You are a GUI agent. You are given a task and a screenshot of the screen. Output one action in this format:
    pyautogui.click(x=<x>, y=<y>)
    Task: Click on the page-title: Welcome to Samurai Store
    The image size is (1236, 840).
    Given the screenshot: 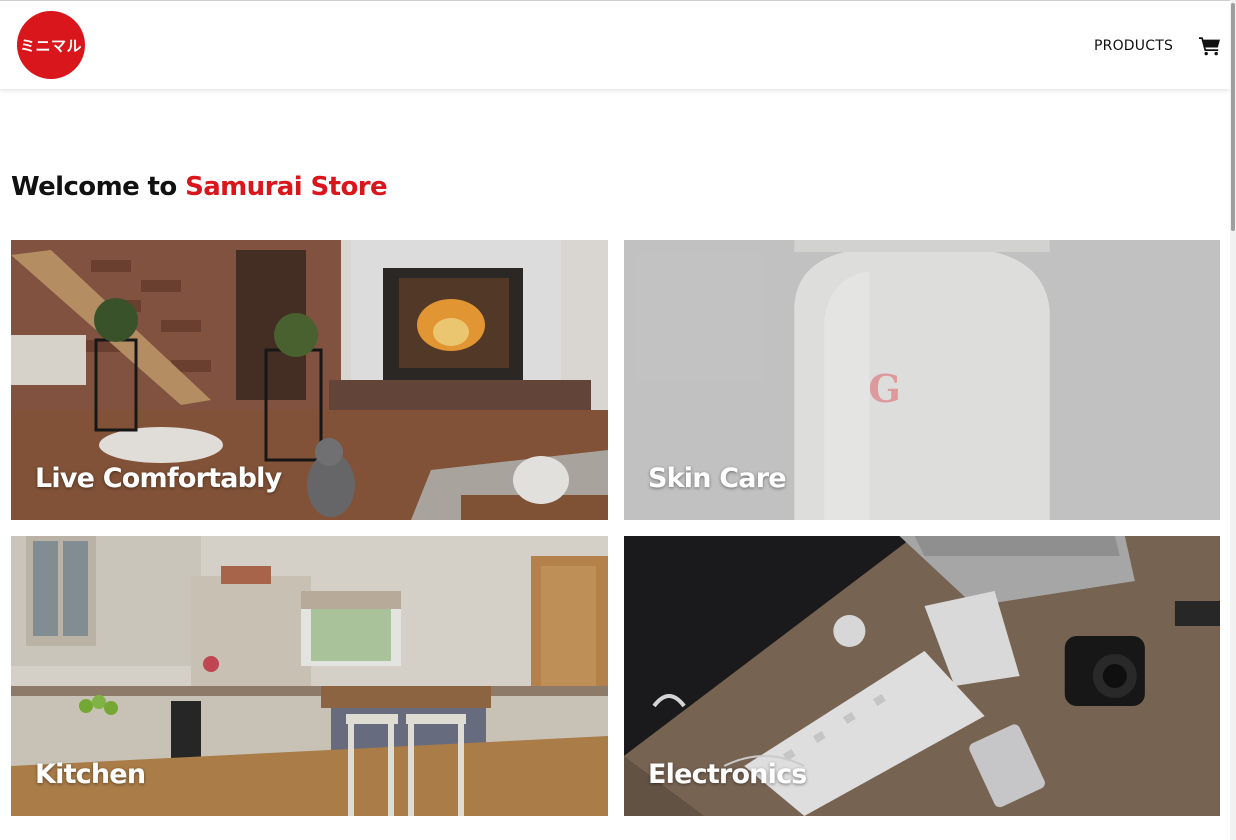 What is the action you would take?
    pyautogui.click(x=199, y=187)
    